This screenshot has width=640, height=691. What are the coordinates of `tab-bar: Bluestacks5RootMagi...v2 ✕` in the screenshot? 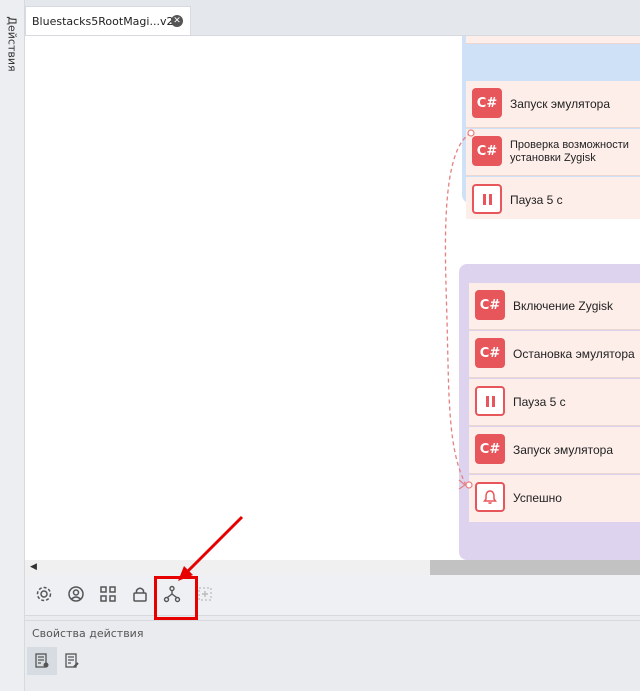 It's located at (332, 18).